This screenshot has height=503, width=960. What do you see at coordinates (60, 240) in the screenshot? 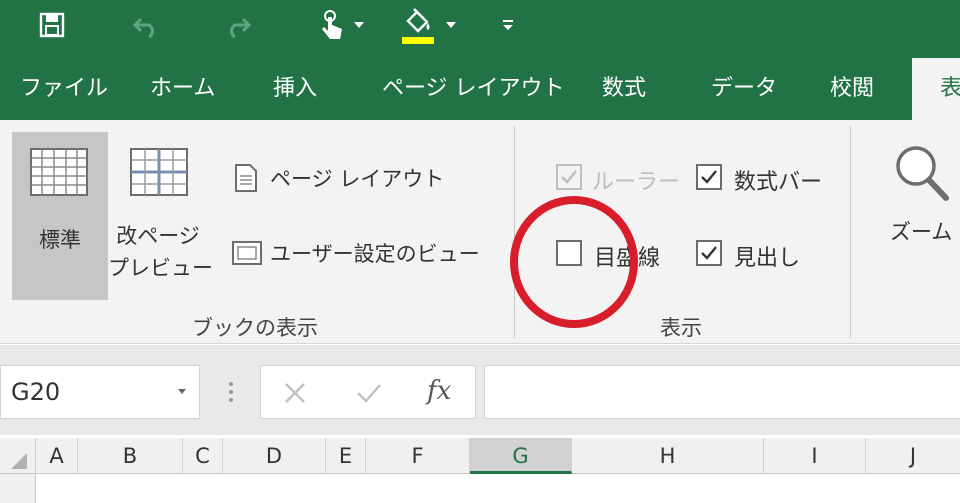
I see `normal-view-label: 標準` at bounding box center [60, 240].